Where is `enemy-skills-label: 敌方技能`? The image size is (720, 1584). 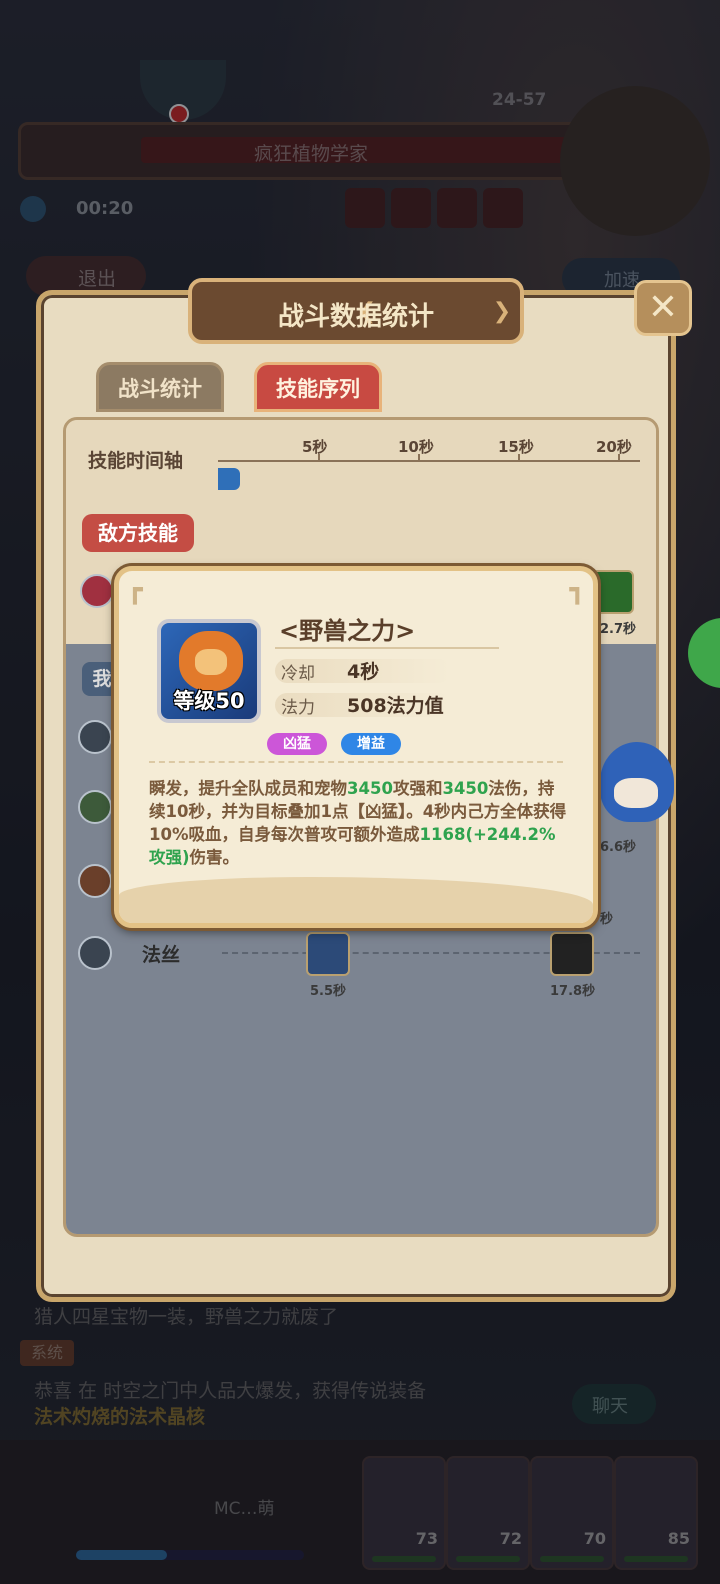
enemy-skills-label: 敌方技能 is located at coordinates (138, 533).